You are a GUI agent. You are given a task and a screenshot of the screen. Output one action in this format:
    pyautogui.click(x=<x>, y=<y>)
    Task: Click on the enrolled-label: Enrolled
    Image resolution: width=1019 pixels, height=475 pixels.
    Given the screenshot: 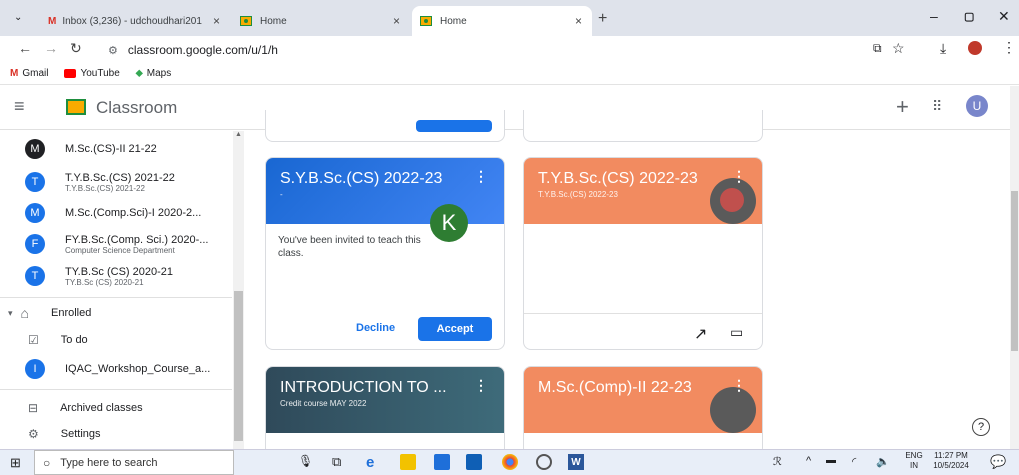 What is the action you would take?
    pyautogui.click(x=71, y=313)
    